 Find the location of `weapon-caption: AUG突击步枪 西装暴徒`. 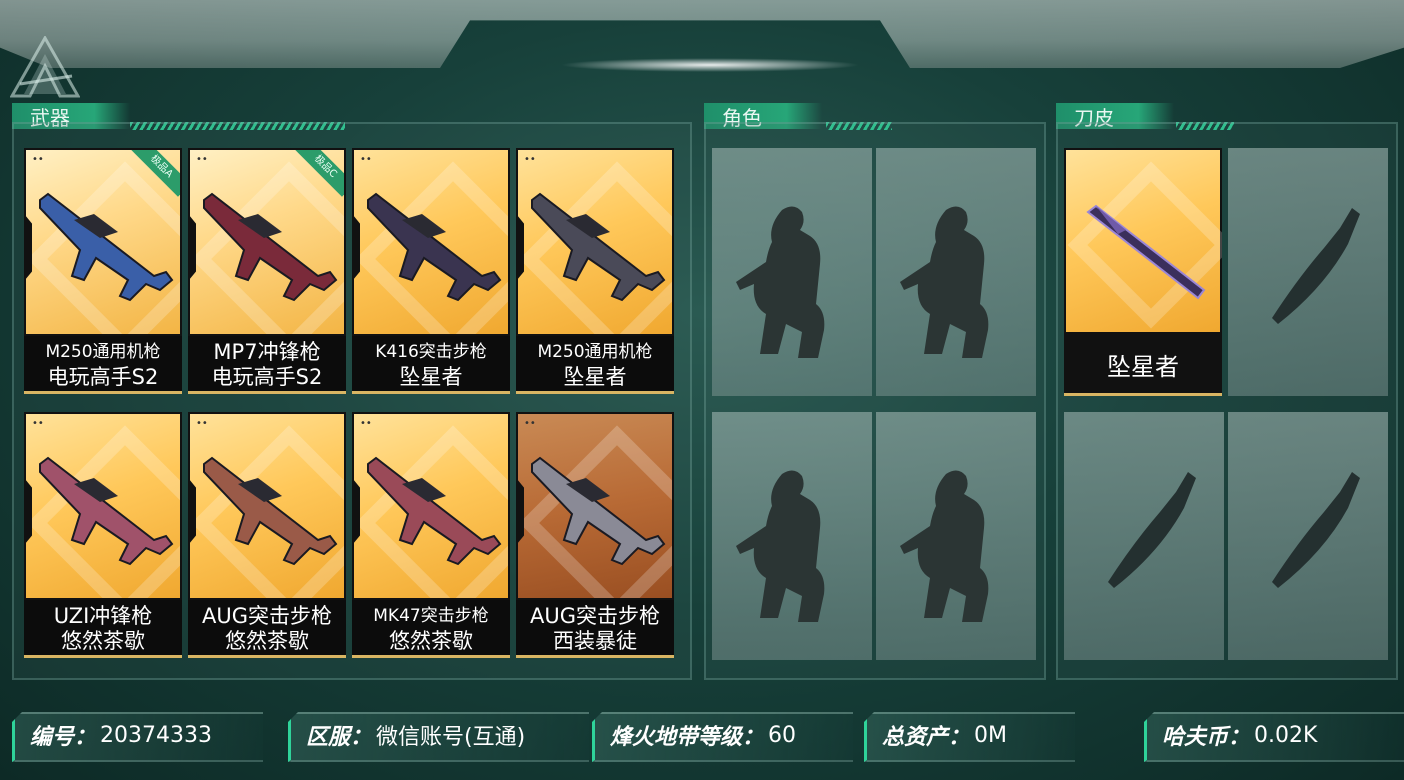

weapon-caption: AUG突击步枪 西装暴徒 is located at coordinates (595, 629).